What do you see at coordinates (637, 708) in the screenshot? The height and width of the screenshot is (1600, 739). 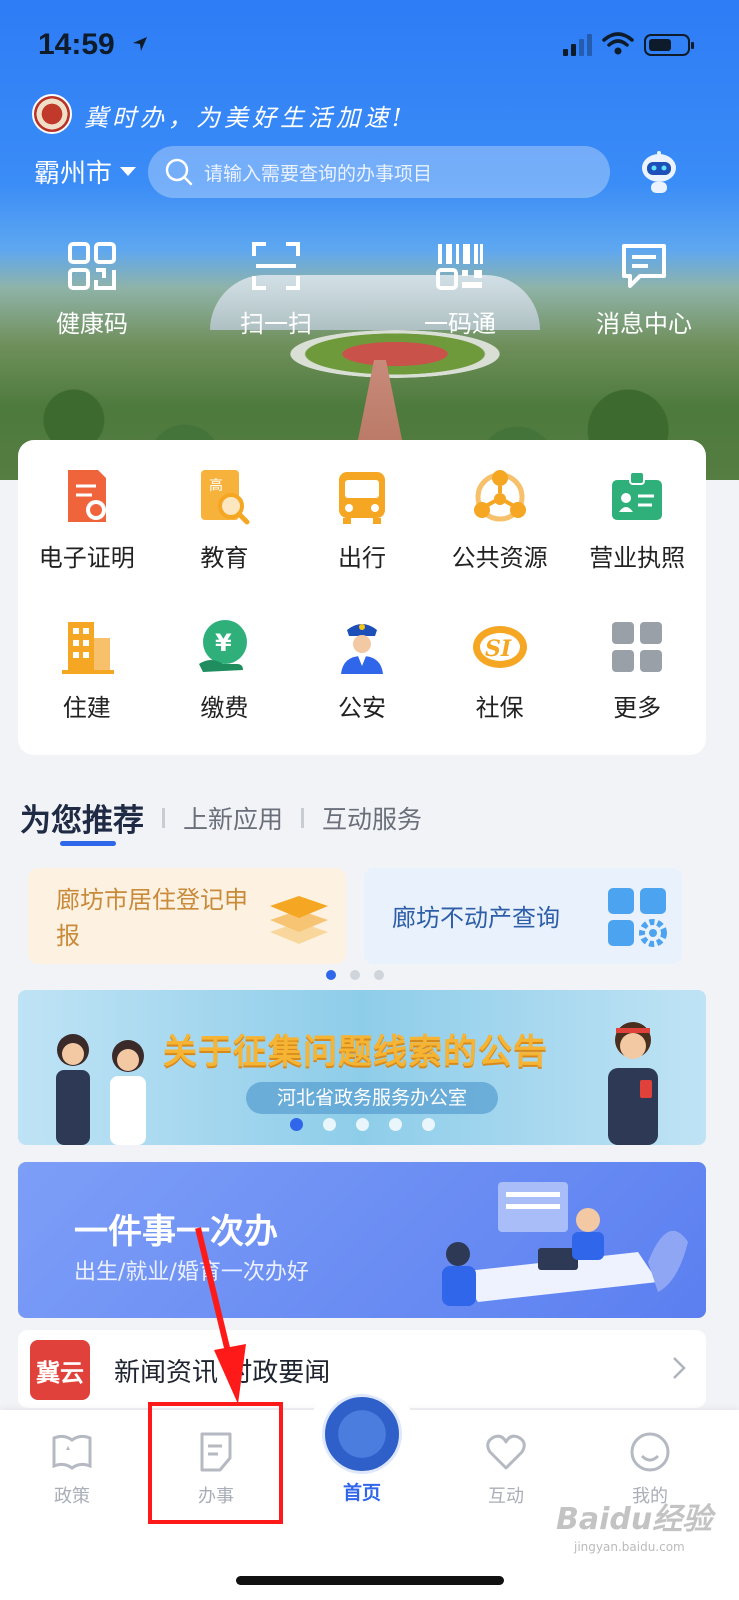 I see `service-label: 更多` at bounding box center [637, 708].